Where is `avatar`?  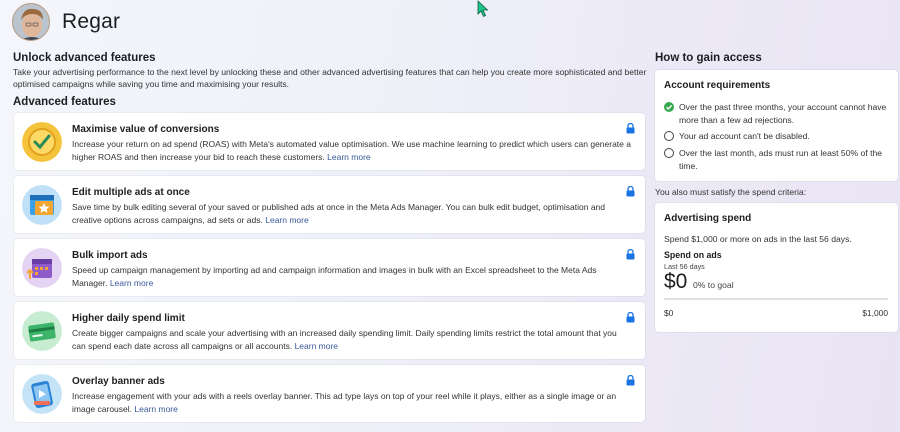 avatar is located at coordinates (31, 22).